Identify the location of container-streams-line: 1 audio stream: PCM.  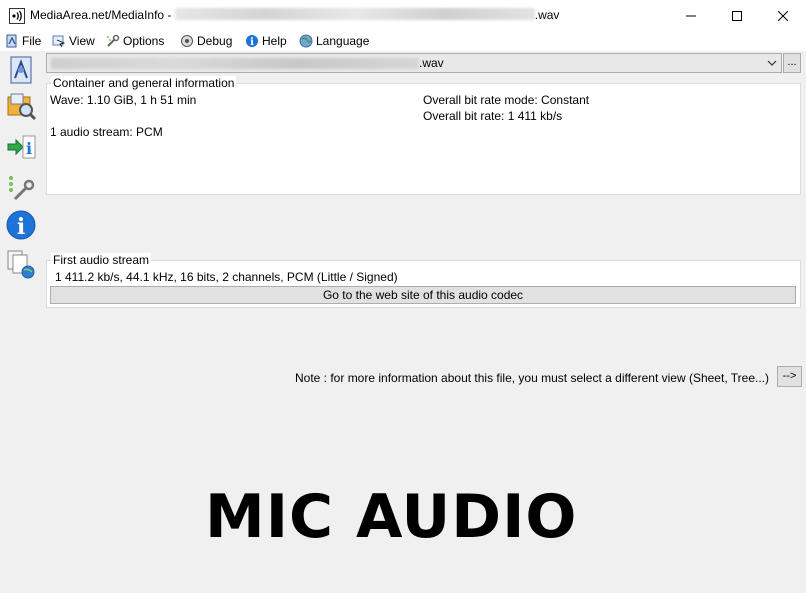
(106, 132).